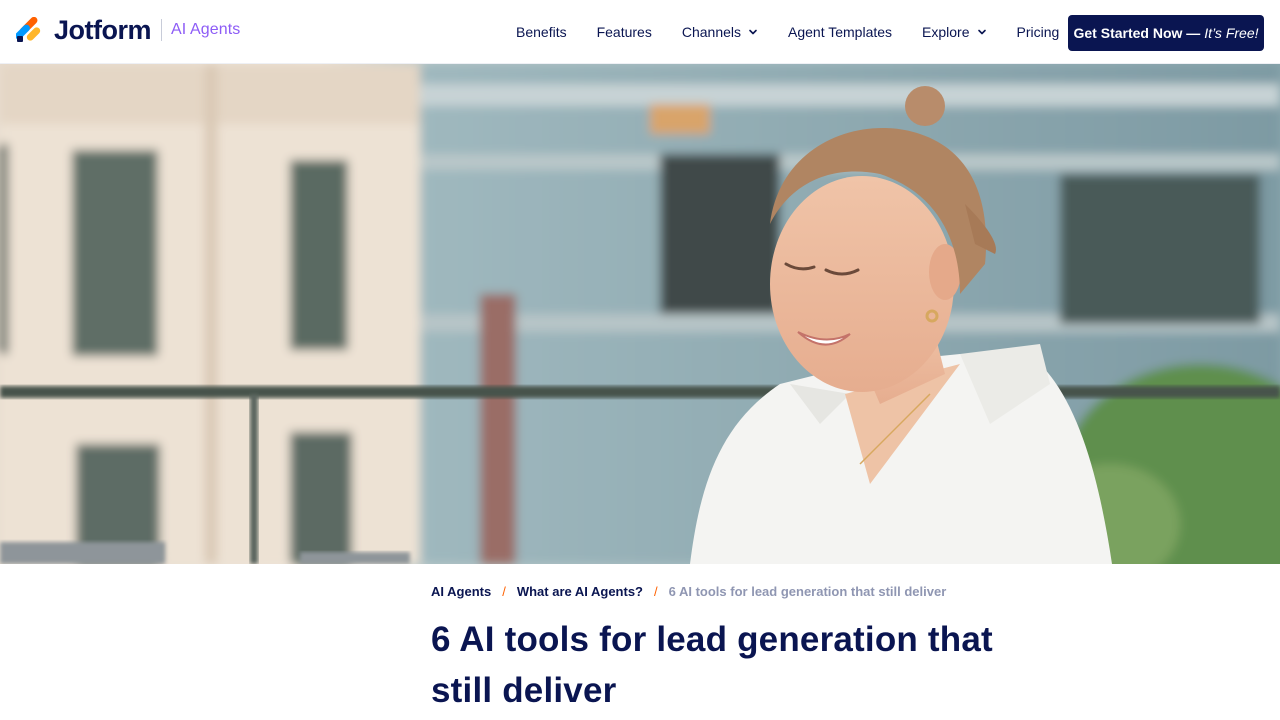 The width and height of the screenshot is (1280, 720). I want to click on nav-features: Features, so click(624, 32).